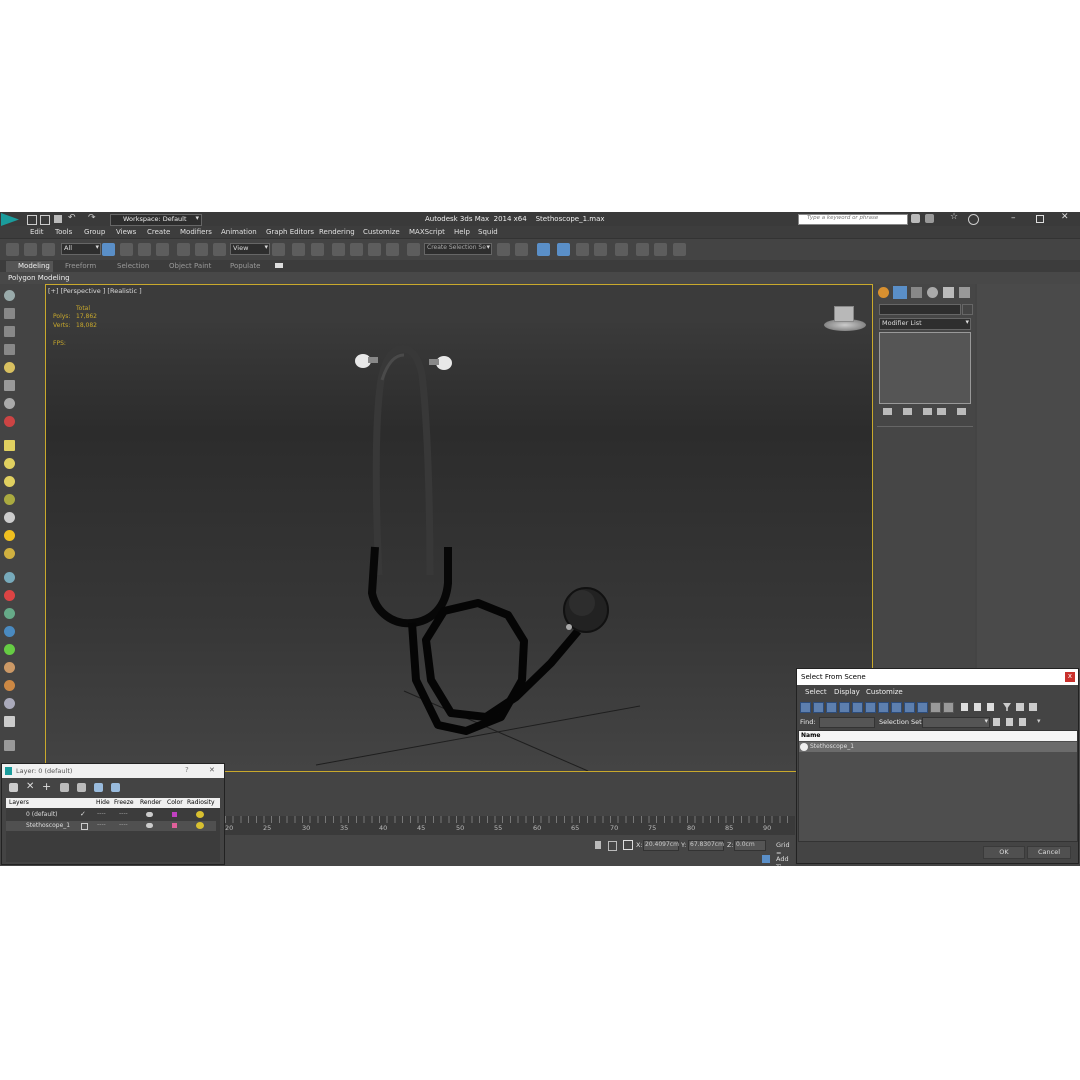 This screenshot has height=1080, width=1080. What do you see at coordinates (381, 232) in the screenshot?
I see `menu-item-customize: Customize` at bounding box center [381, 232].